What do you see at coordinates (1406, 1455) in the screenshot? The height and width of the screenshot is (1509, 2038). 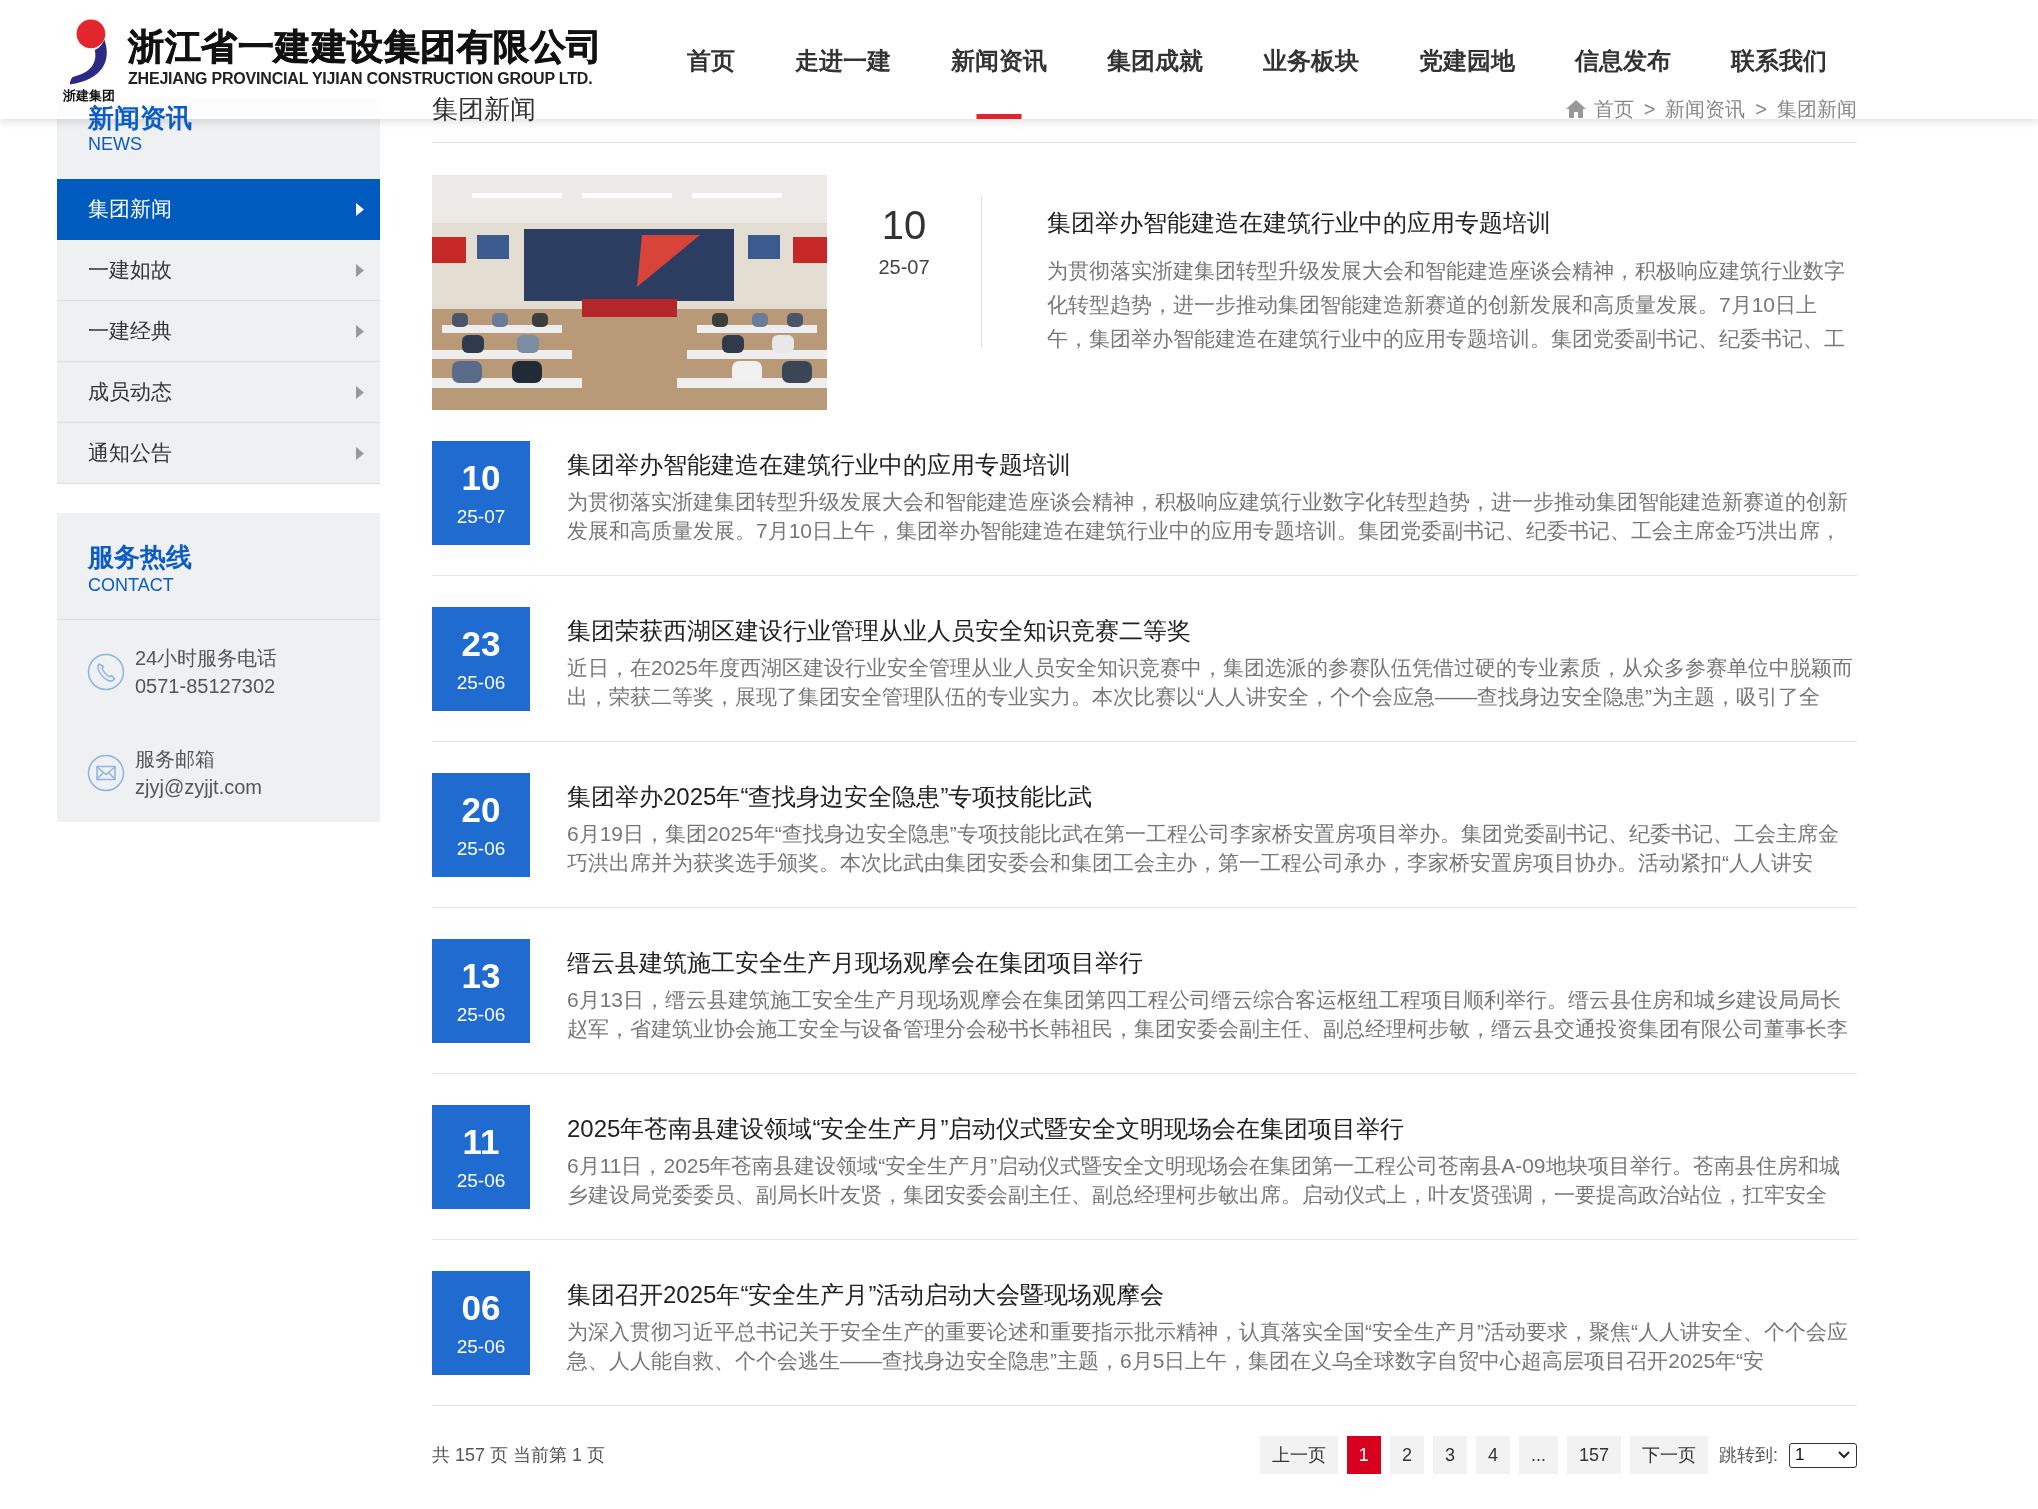 I see `page-button: 2` at bounding box center [1406, 1455].